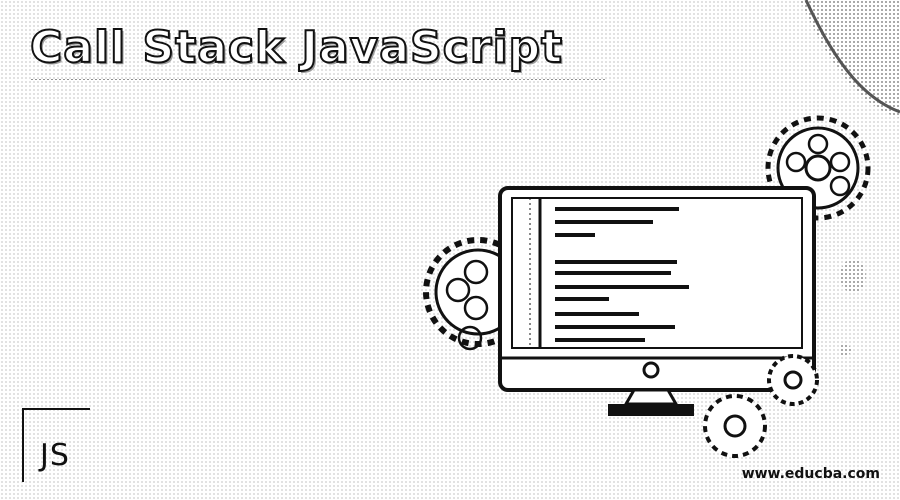 Image resolution: width=900 pixels, height=500 pixels. Describe the element at coordinates (845, 350) in the screenshot. I see `decorative-dot` at that location.